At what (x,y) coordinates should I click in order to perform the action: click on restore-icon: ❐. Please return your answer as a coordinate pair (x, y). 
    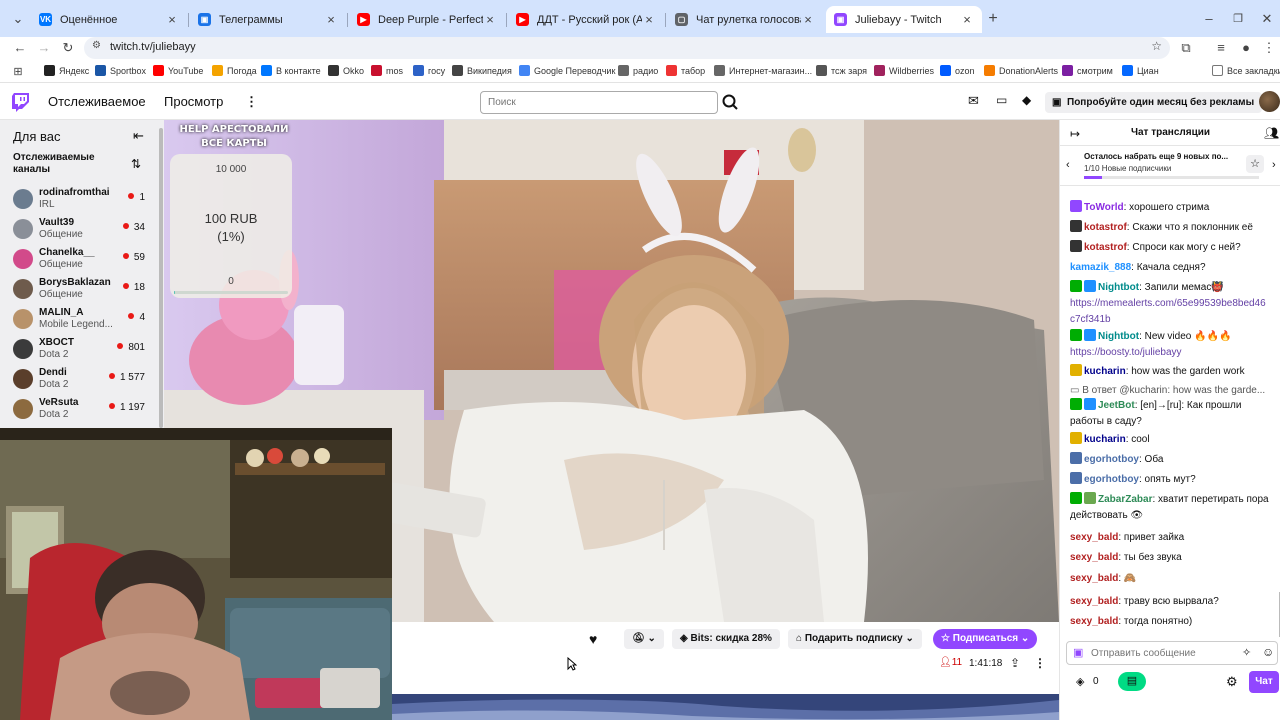
    Looking at the image, I should click on (1238, 19).